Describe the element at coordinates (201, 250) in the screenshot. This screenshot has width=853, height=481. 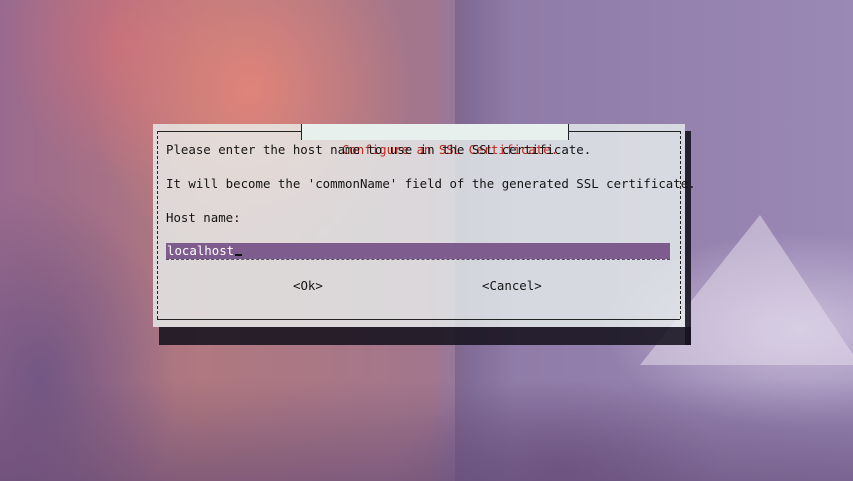
I see `host-name-value: localhost` at that location.